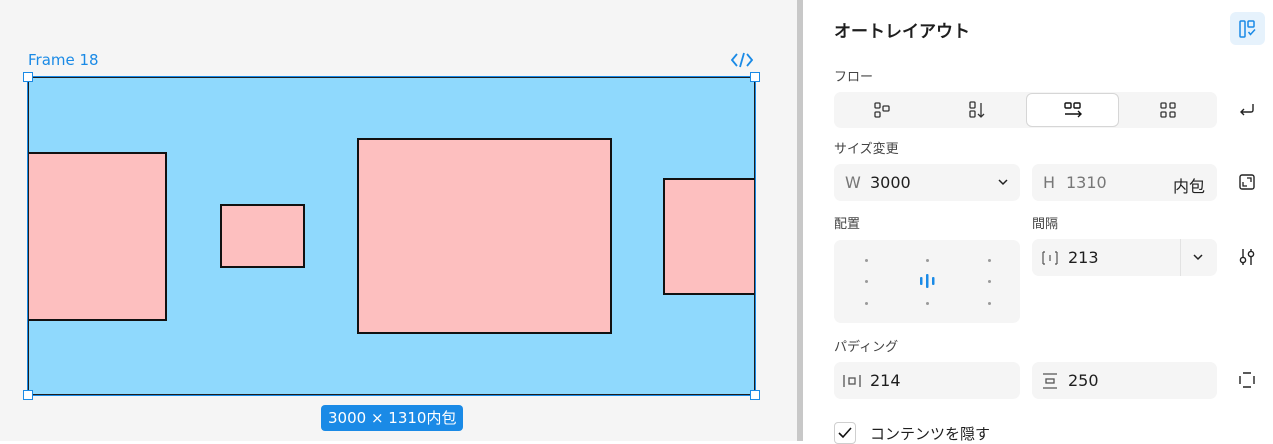  What do you see at coordinates (890, 182) in the screenshot?
I see `width-value: 3000` at bounding box center [890, 182].